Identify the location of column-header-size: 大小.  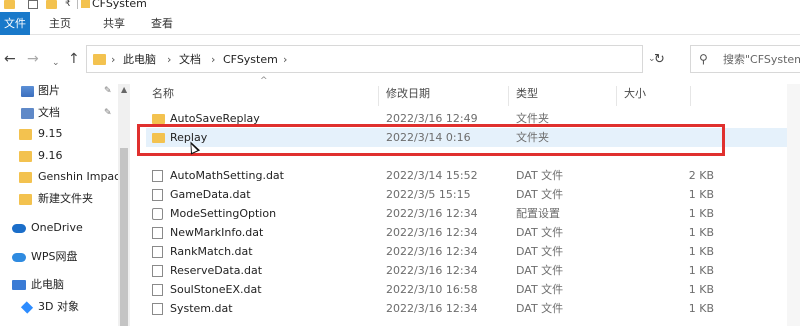
(635, 95).